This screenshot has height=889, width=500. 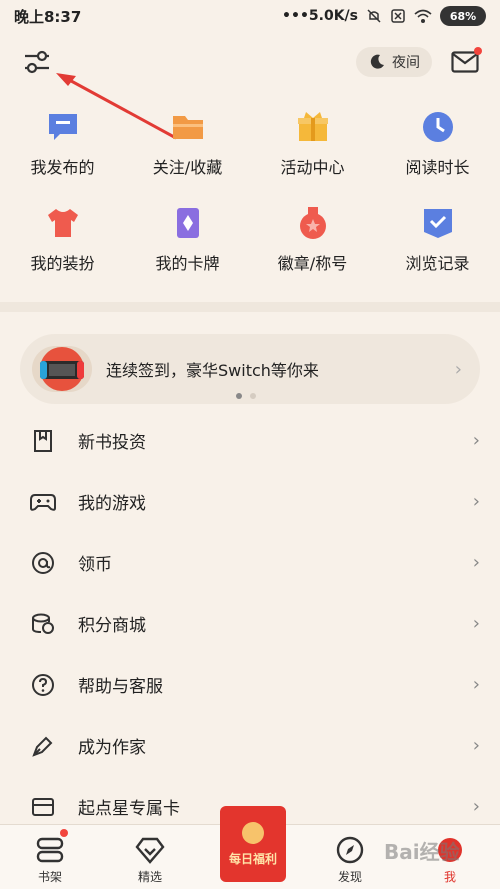 I want to click on nav-label: 精选, so click(x=149, y=877).